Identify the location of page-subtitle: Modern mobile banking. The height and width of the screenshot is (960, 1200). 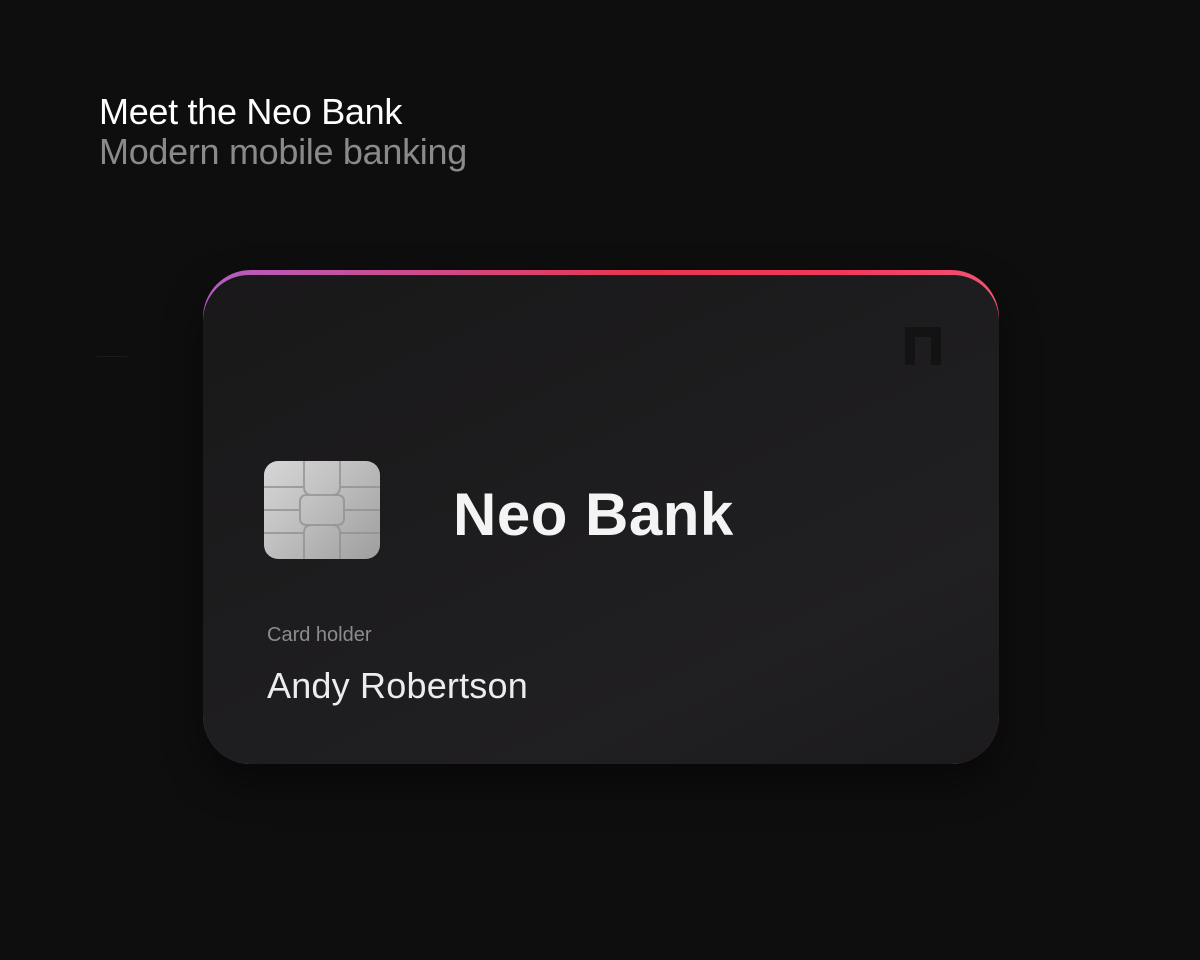
(283, 151).